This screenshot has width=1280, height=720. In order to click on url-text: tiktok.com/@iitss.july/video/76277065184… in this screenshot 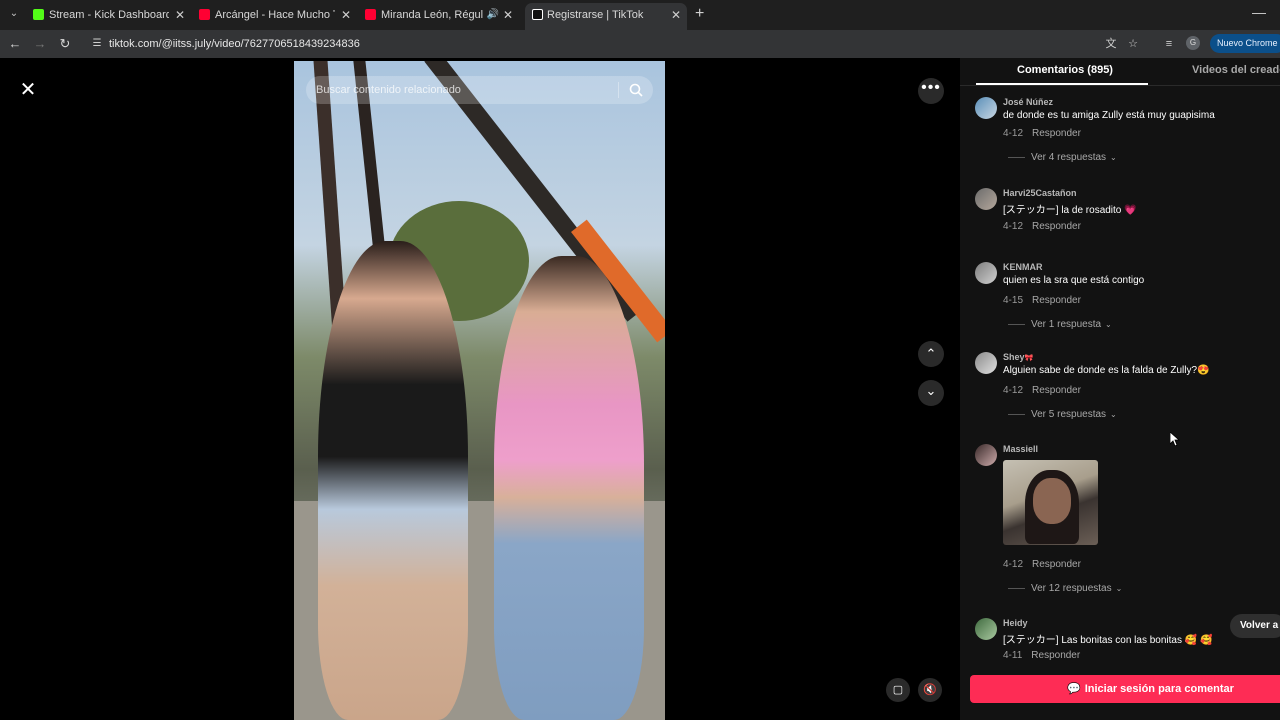, I will do `click(234, 44)`.